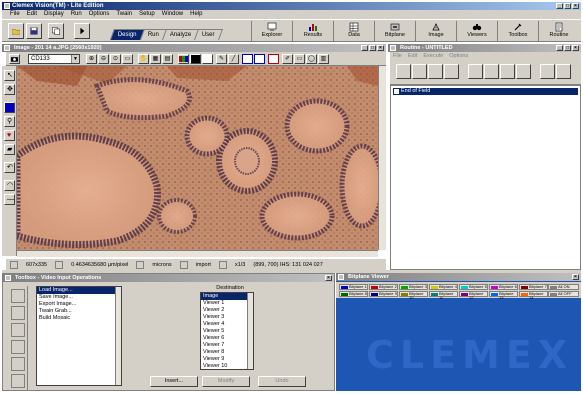 This screenshot has height=395, width=583. Describe the element at coordinates (397, 56) in the screenshot. I see `routine-menu-file: File` at that location.